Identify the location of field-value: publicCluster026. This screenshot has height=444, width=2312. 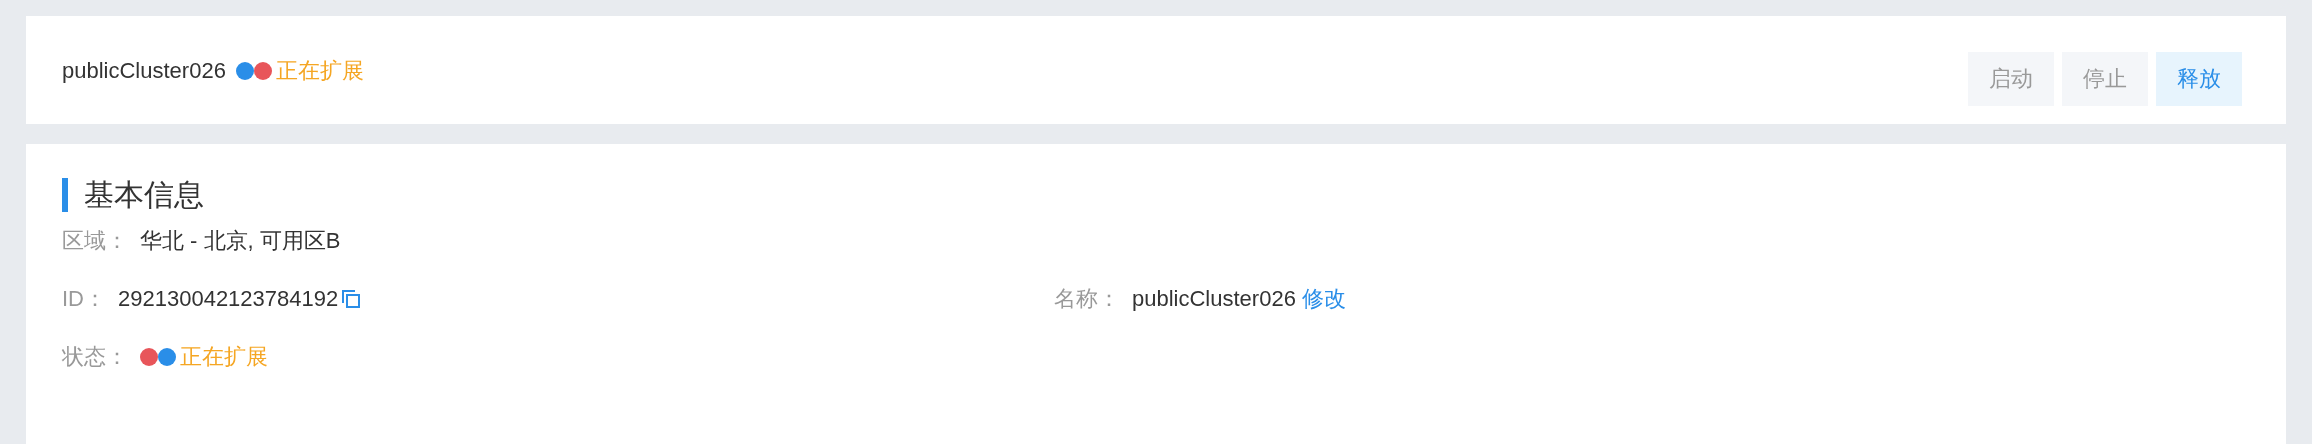
(1214, 299).